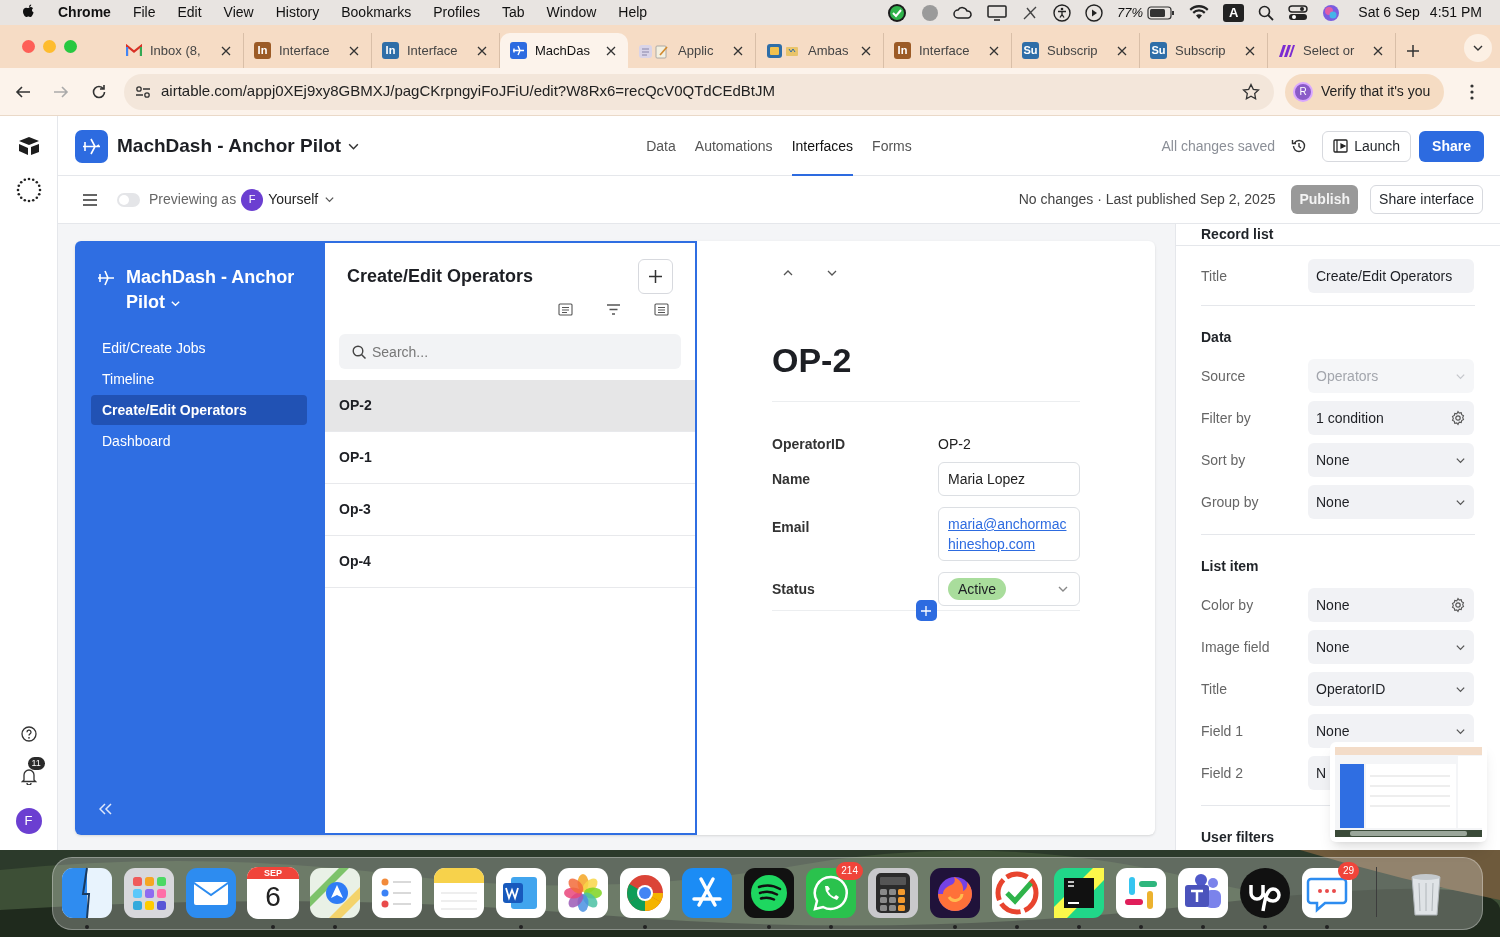 The width and height of the screenshot is (1500, 937). What do you see at coordinates (893, 893) in the screenshot?
I see `calculator-icon` at bounding box center [893, 893].